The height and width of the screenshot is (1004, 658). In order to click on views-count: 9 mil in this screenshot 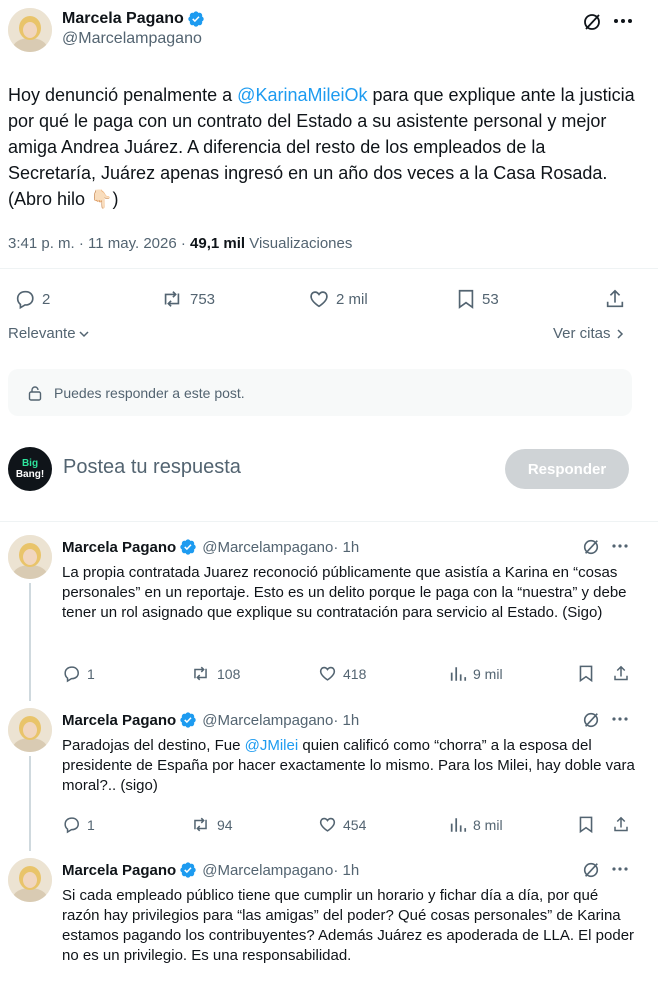, I will do `click(488, 673)`.